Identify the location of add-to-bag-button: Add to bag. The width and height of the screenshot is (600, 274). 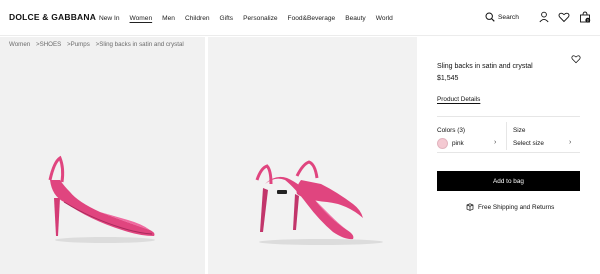
(508, 181).